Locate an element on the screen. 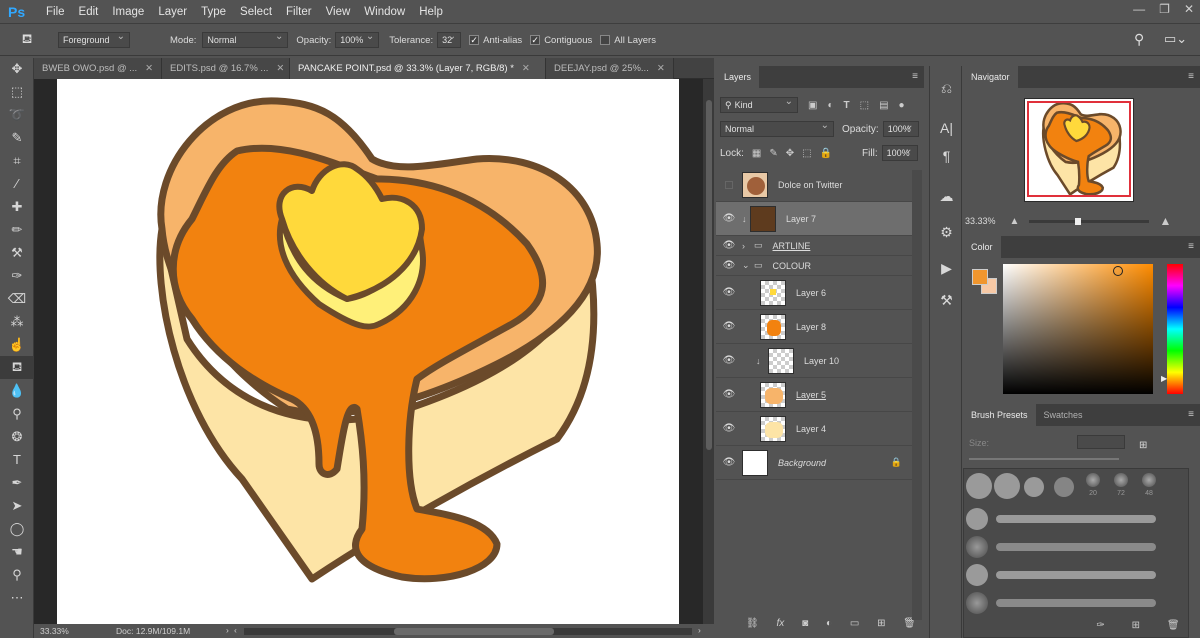 This screenshot has width=1200, height=638. move-tool-icon: ✥ is located at coordinates (17, 69).